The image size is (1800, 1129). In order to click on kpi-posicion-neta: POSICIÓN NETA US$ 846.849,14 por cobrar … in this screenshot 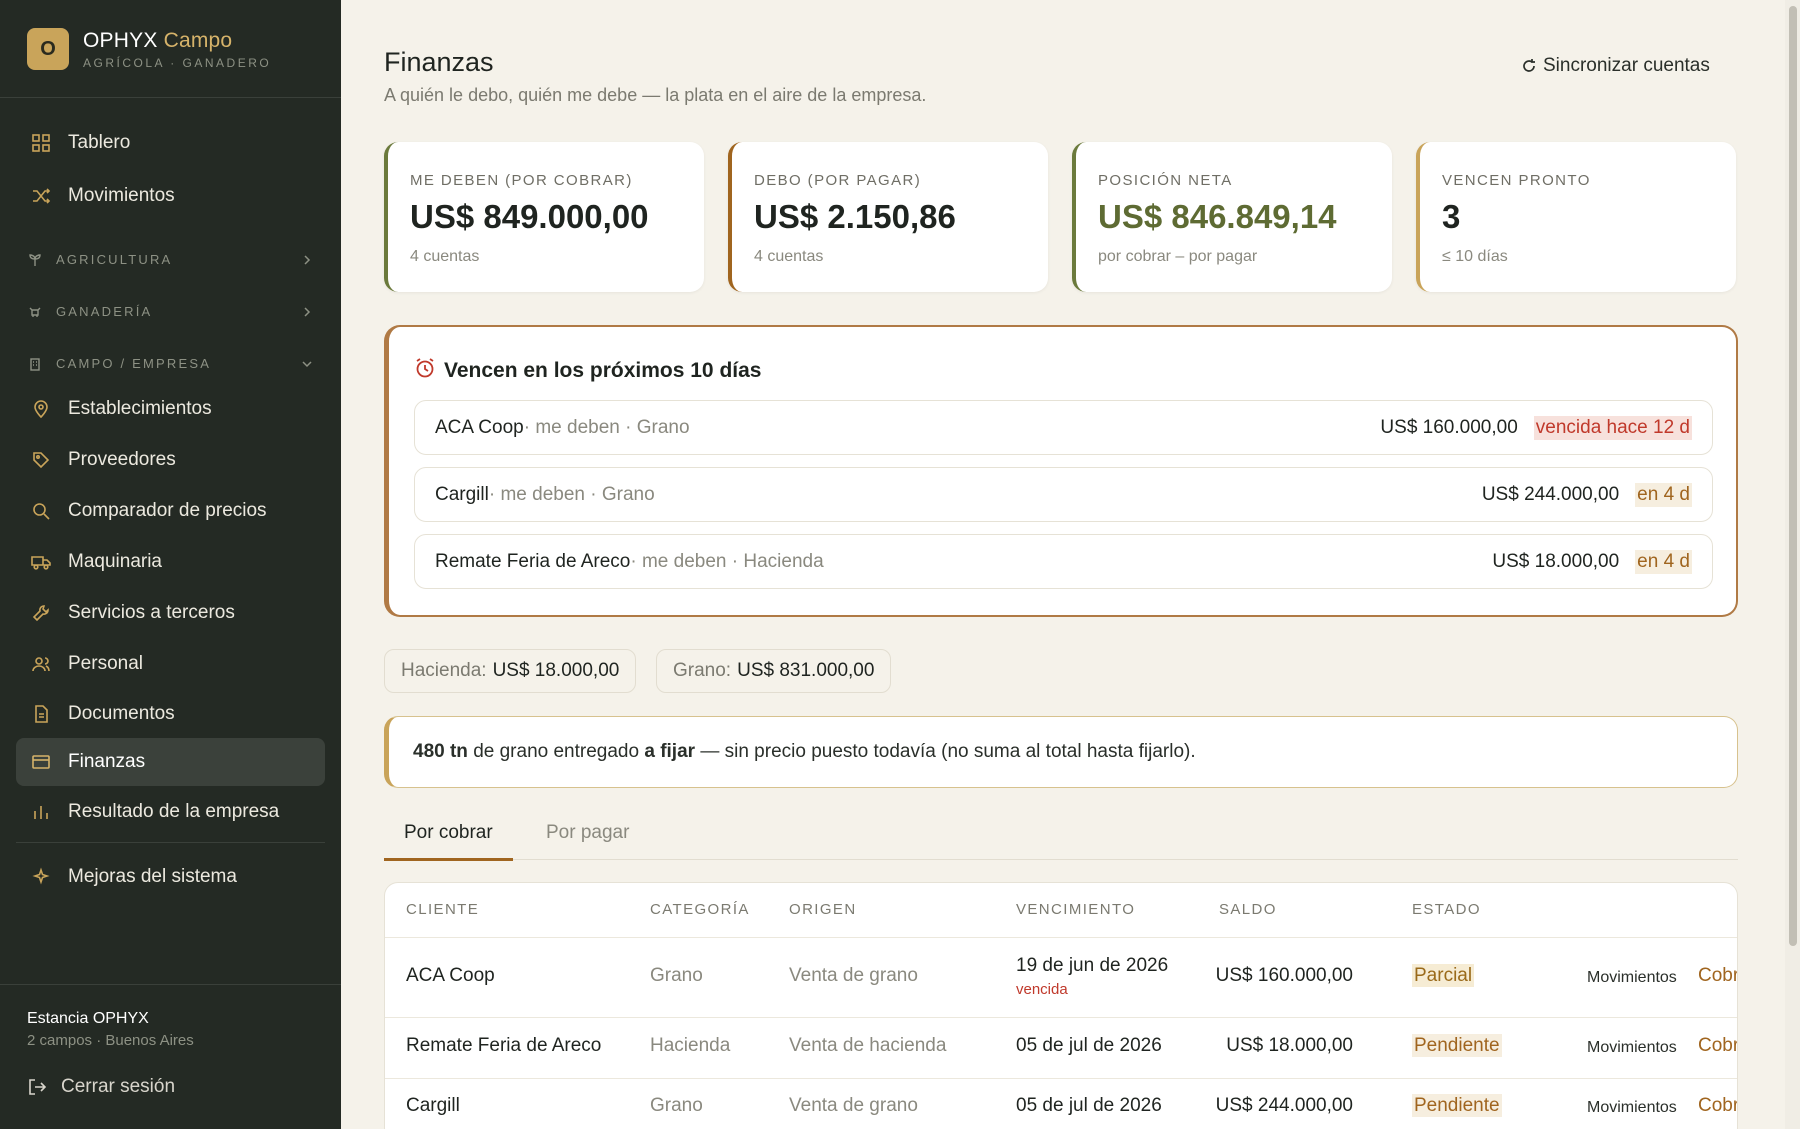, I will do `click(1232, 217)`.